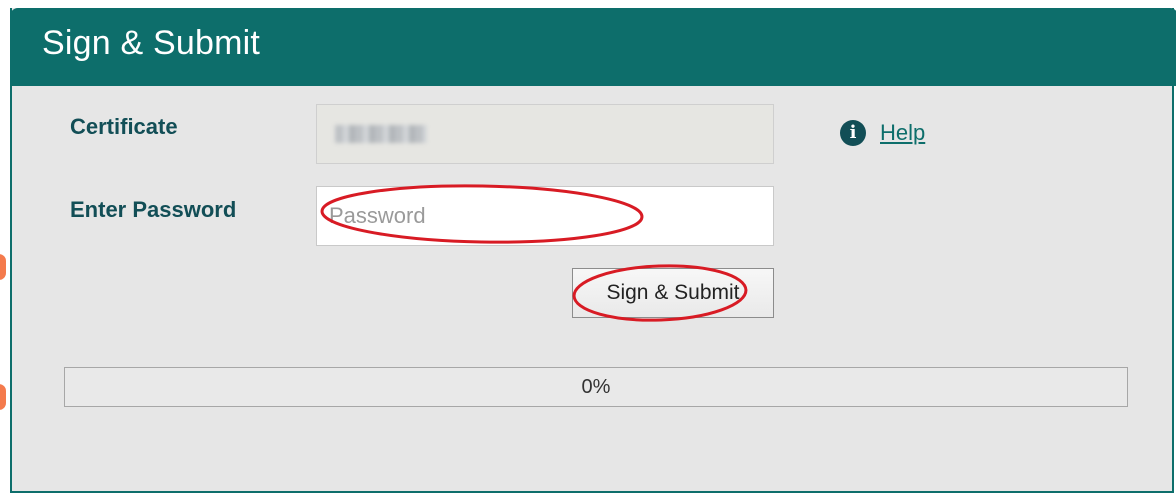  Describe the element at coordinates (124, 126) in the screenshot. I see `certificate-label: Certificate` at that location.